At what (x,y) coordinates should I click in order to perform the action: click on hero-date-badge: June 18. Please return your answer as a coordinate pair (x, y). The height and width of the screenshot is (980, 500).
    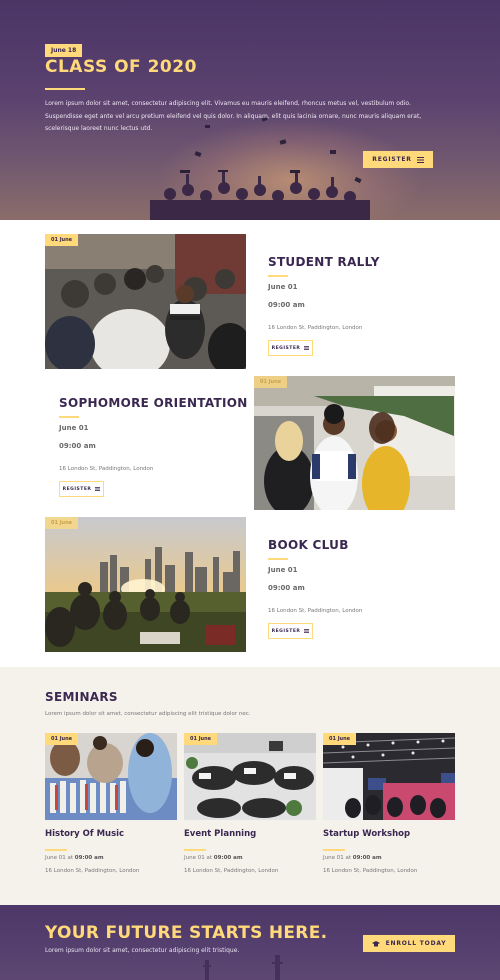
    Looking at the image, I should click on (64, 50).